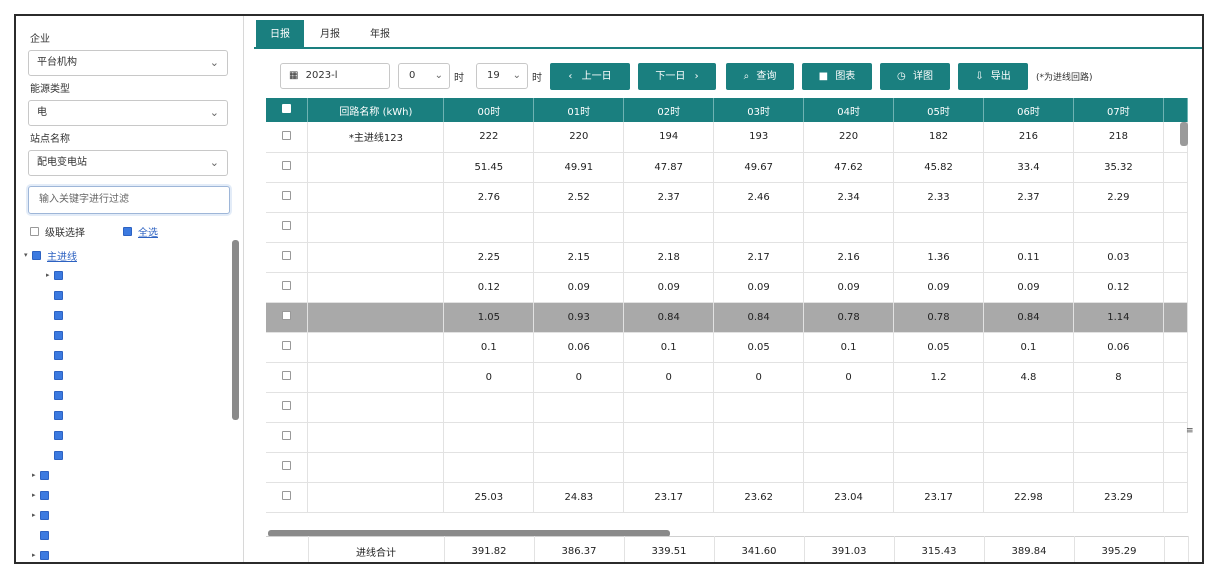  What do you see at coordinates (1190, 431) in the screenshot?
I see `menu-icon: ≡` at bounding box center [1190, 431].